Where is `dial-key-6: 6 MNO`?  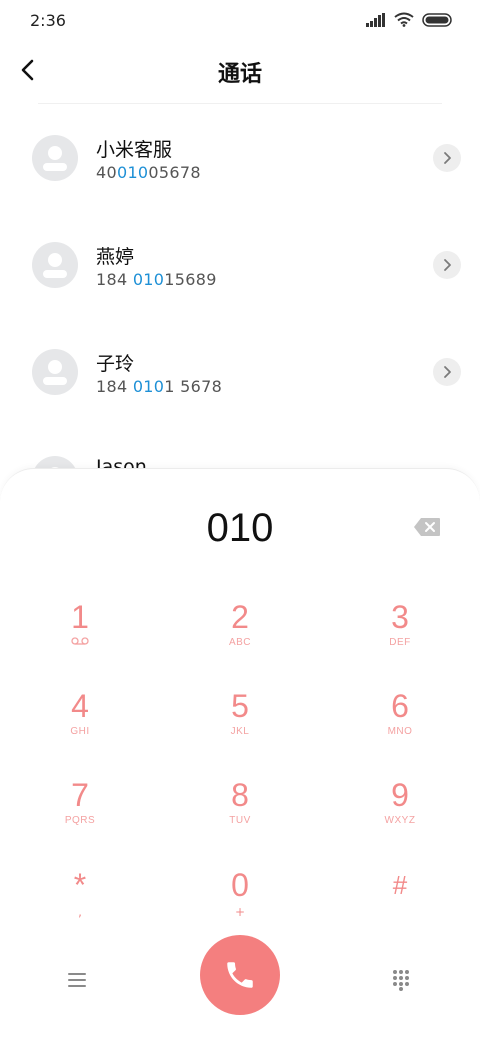
dial-key-6: 6 MNO is located at coordinates (400, 725).